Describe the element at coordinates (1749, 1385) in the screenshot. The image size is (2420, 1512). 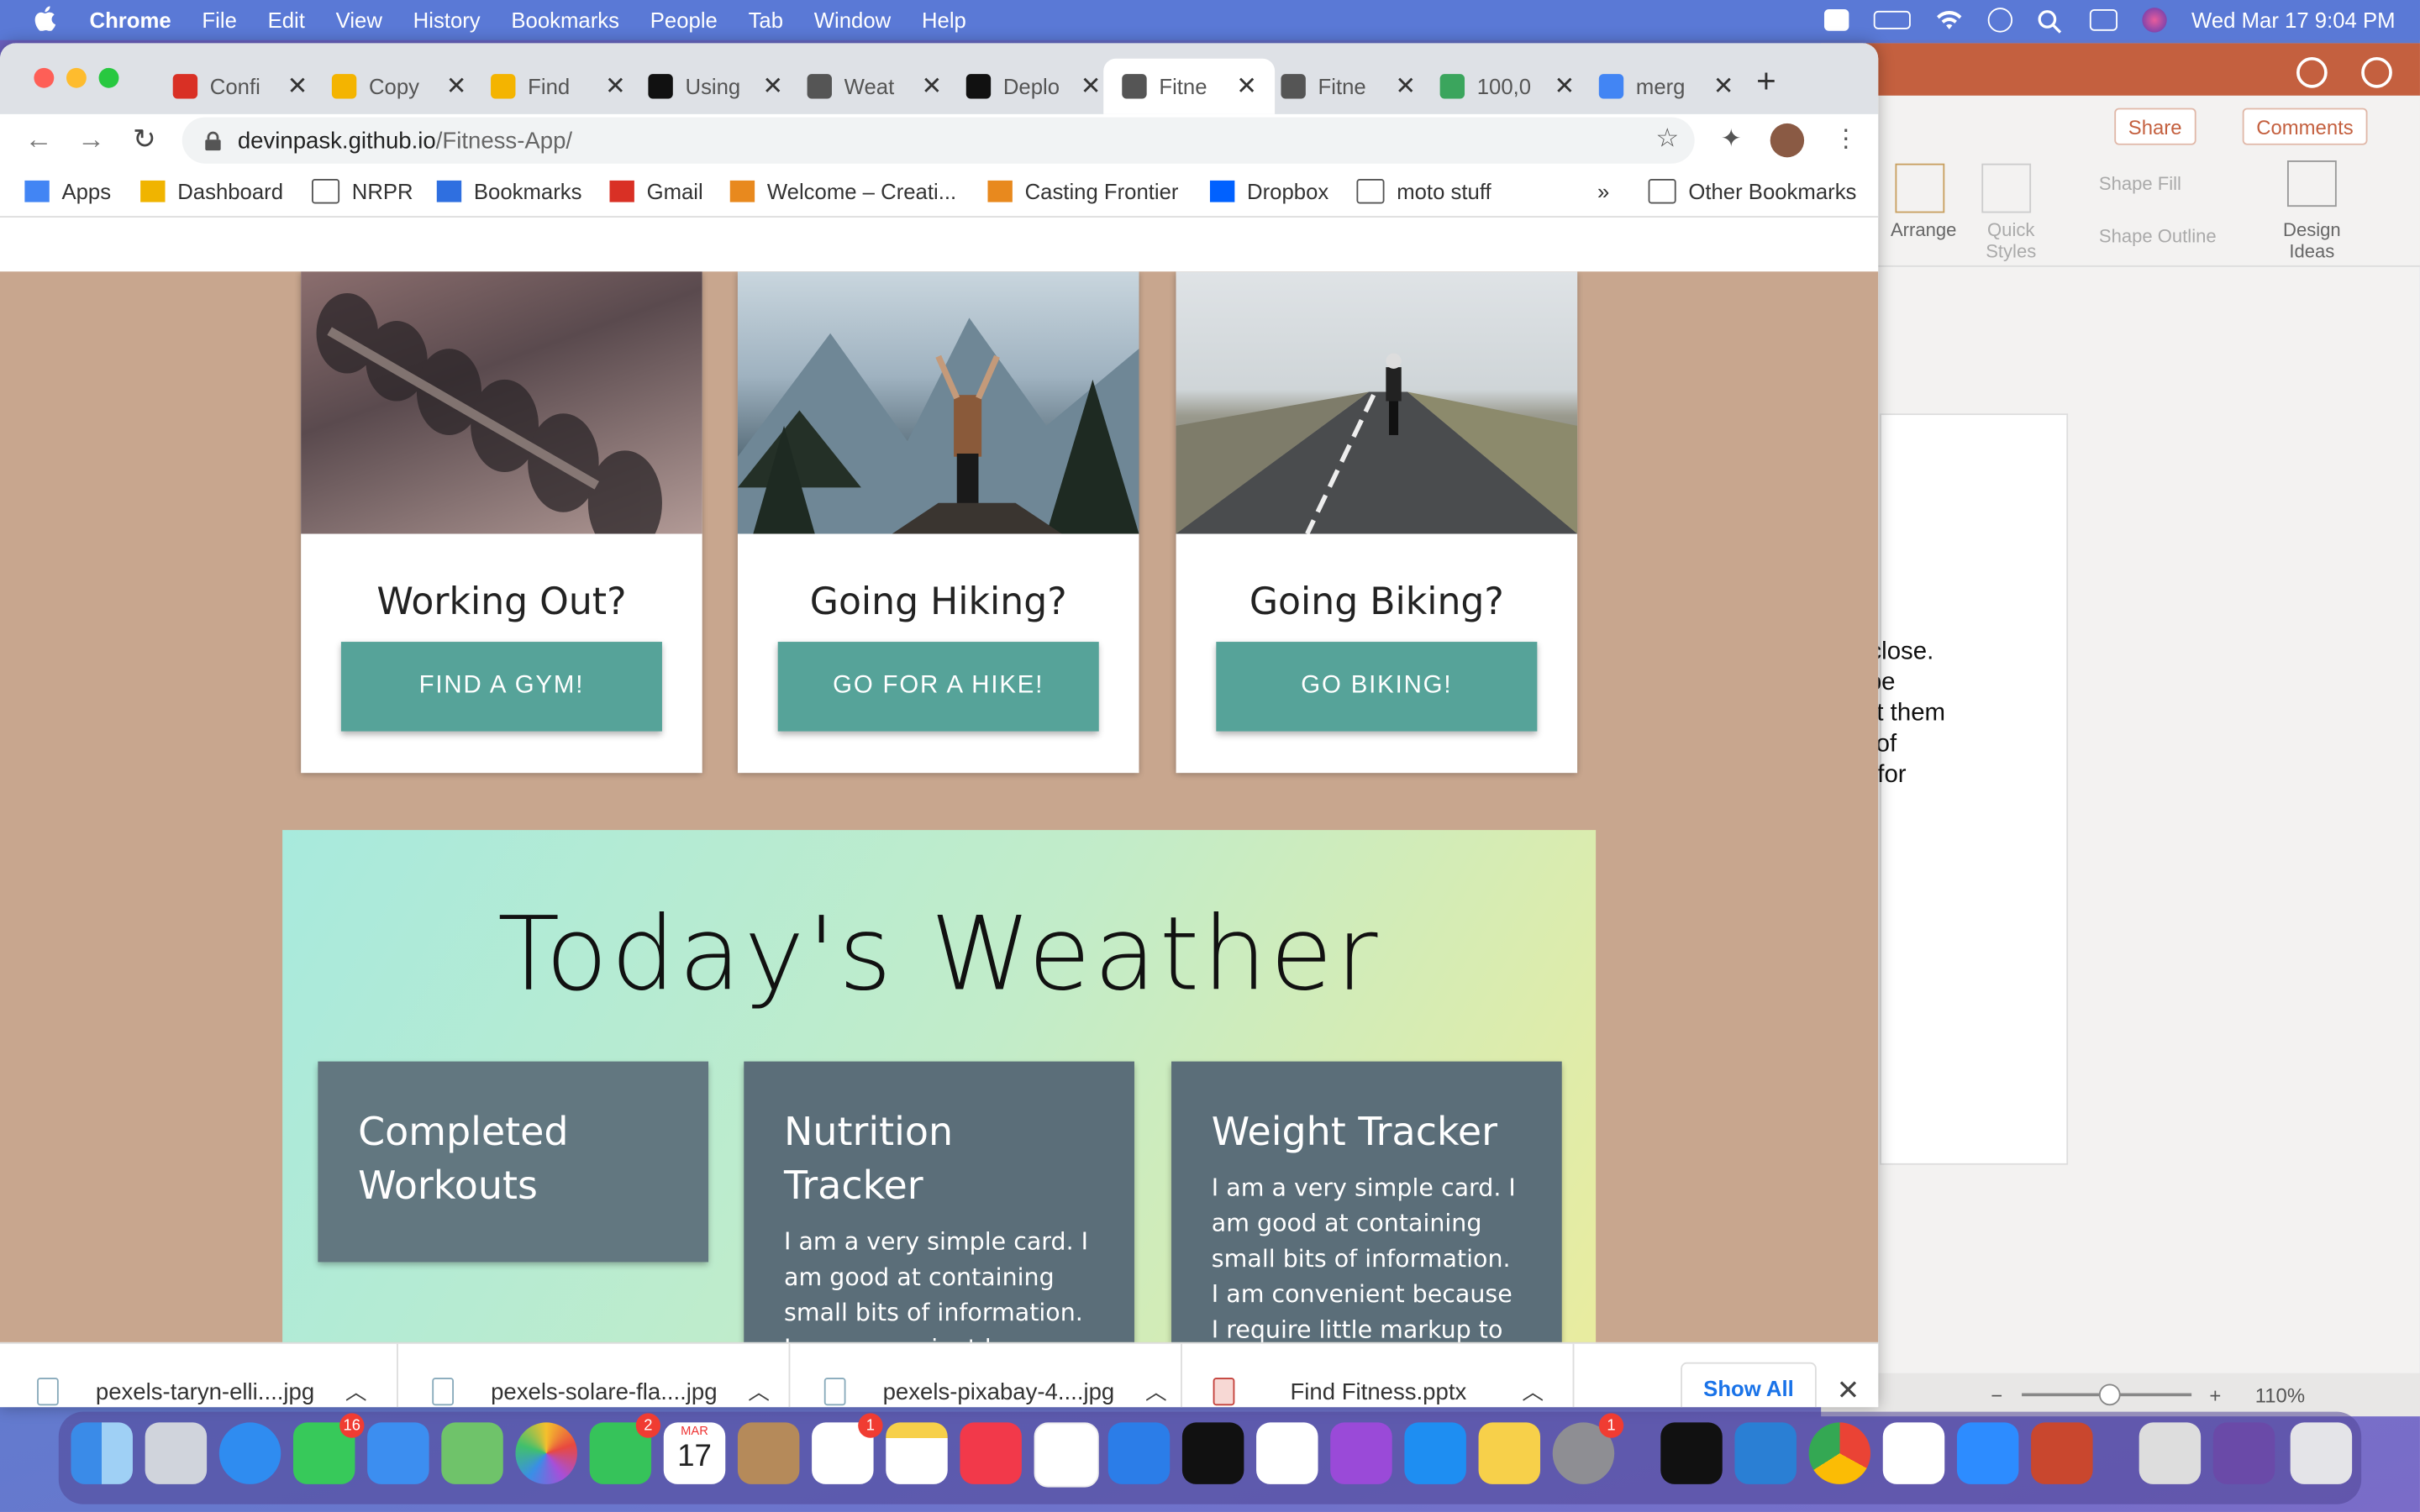
I see `show-all-downloads-button: Show All` at that location.